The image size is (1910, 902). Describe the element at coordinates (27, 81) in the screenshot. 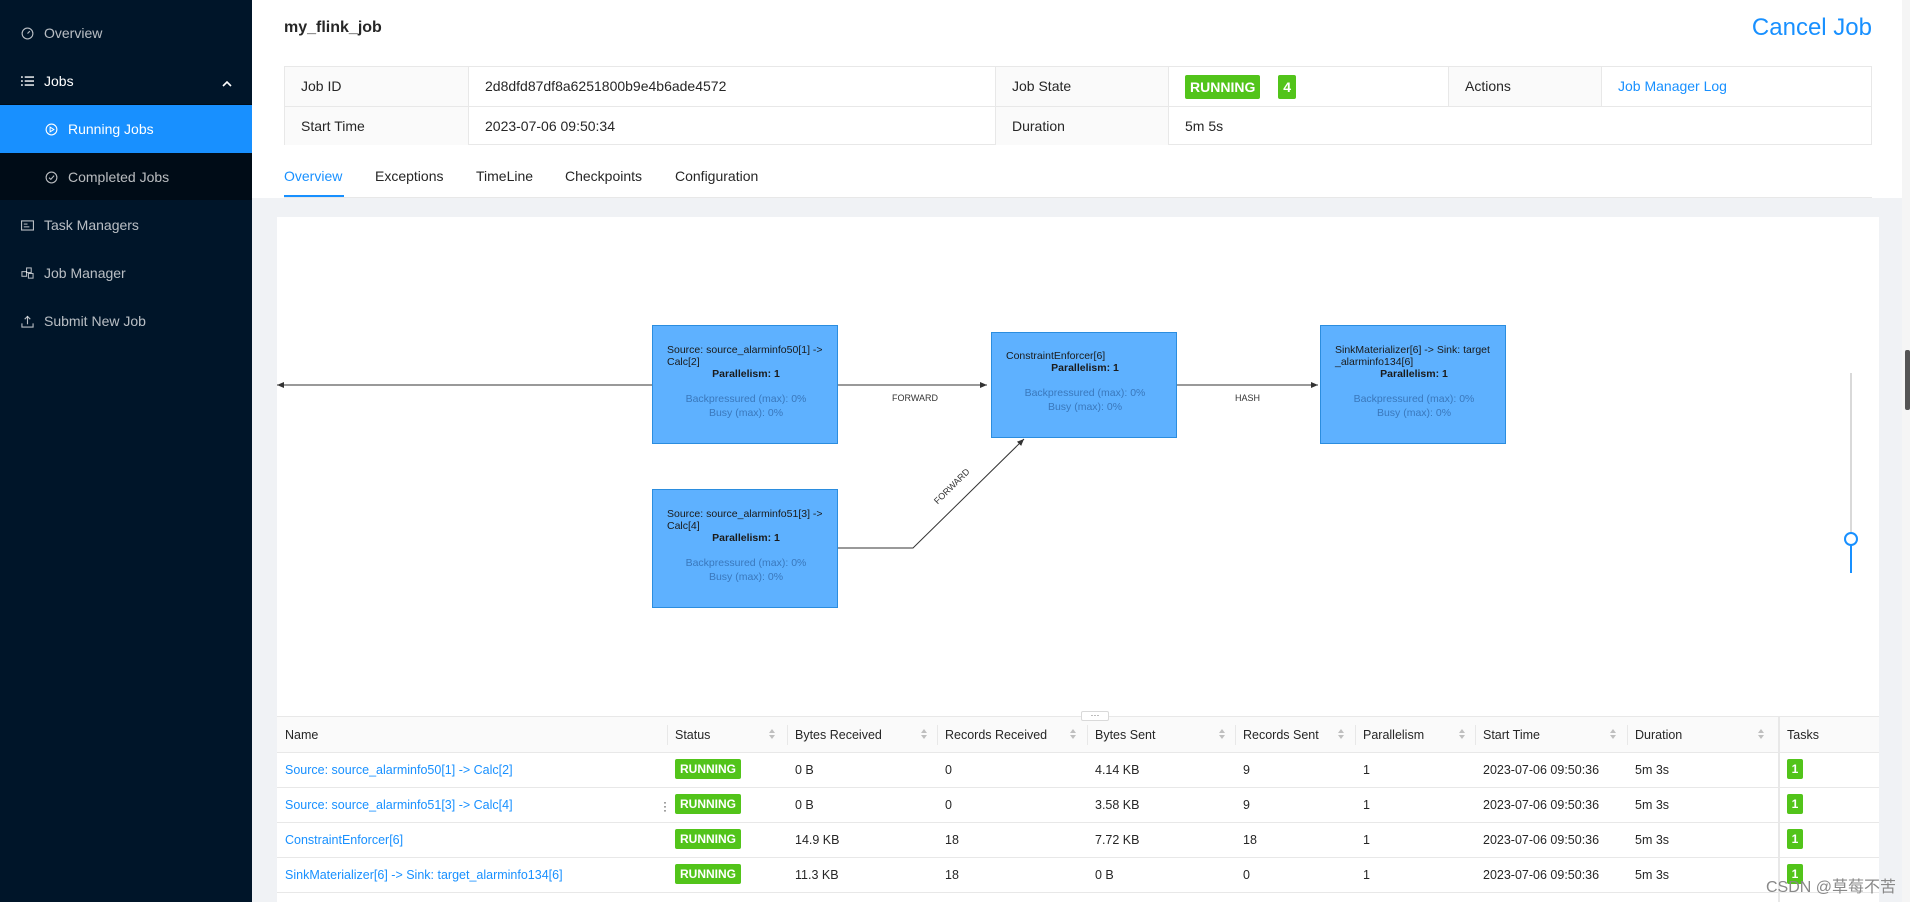

I see `list-icon` at that location.